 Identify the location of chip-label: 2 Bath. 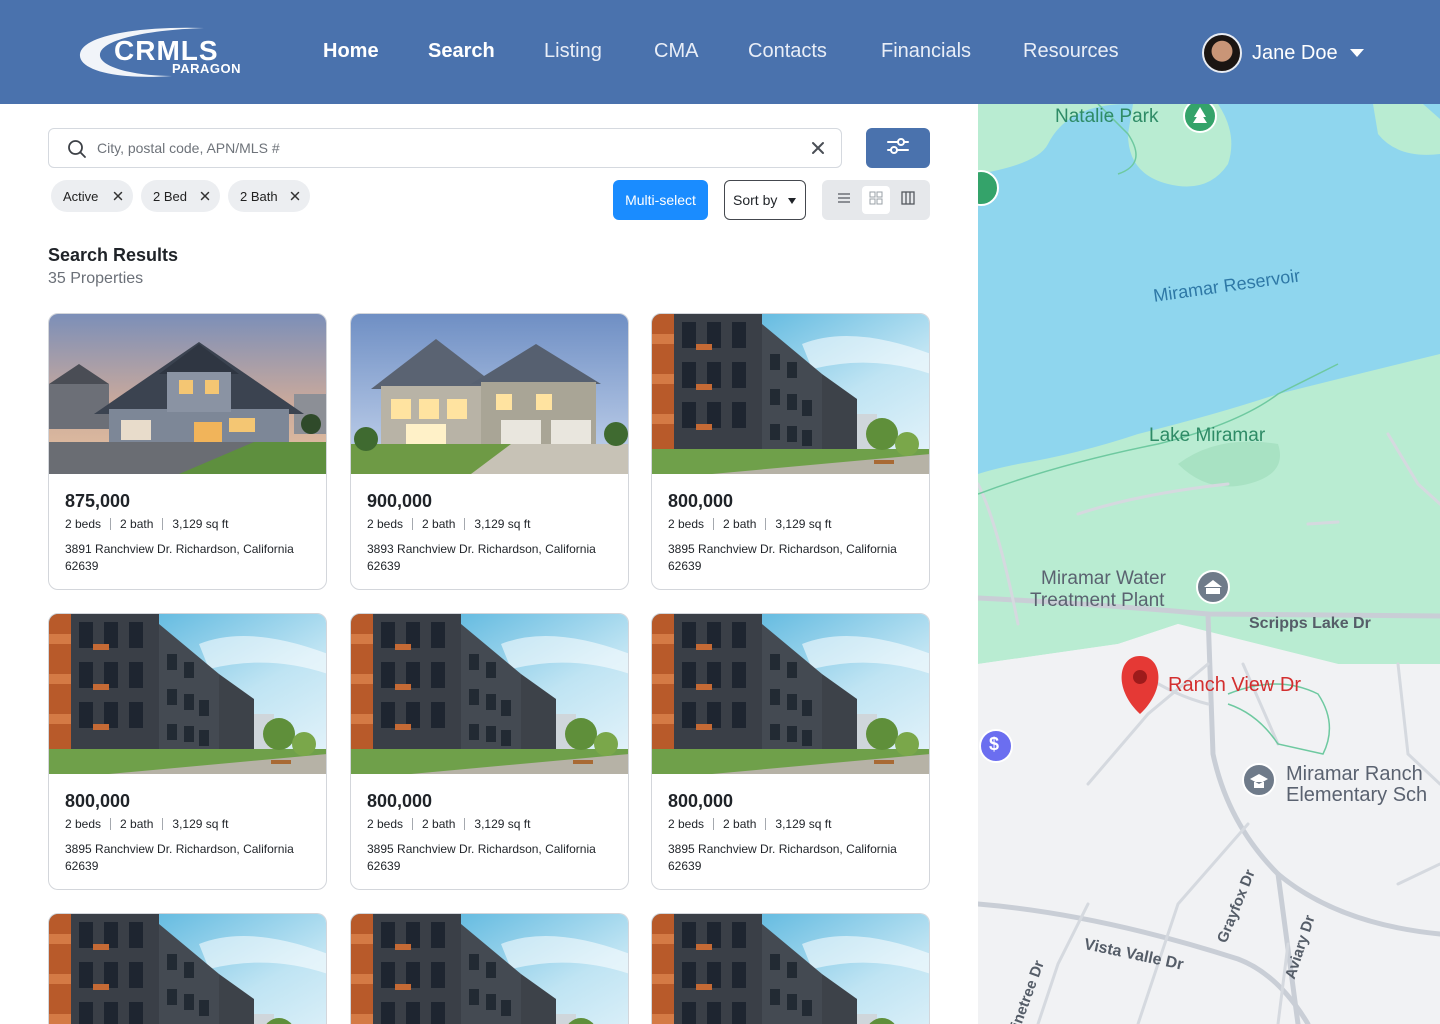
(259, 196).